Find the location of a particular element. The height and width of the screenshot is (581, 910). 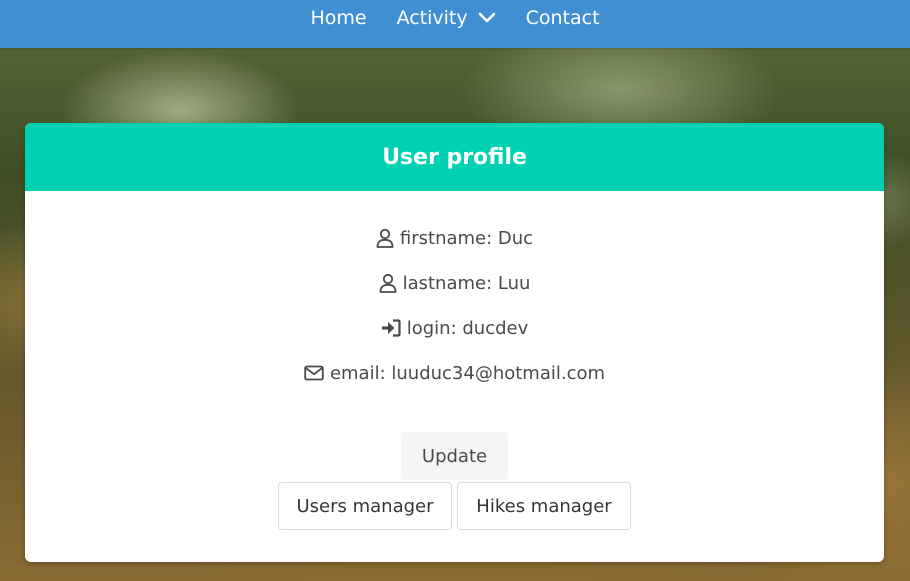

card-header: User profile is located at coordinates (454, 157).